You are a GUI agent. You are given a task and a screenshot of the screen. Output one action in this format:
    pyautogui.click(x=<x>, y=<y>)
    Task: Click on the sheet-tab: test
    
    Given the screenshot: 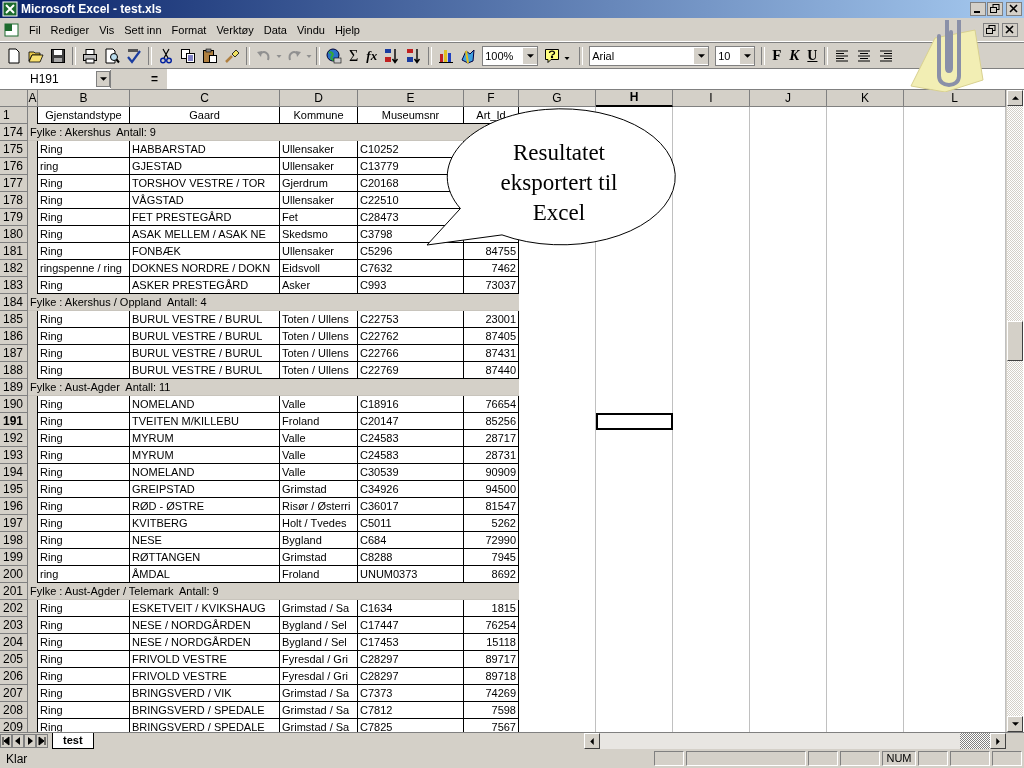 What is the action you would take?
    pyautogui.click(x=73, y=741)
    